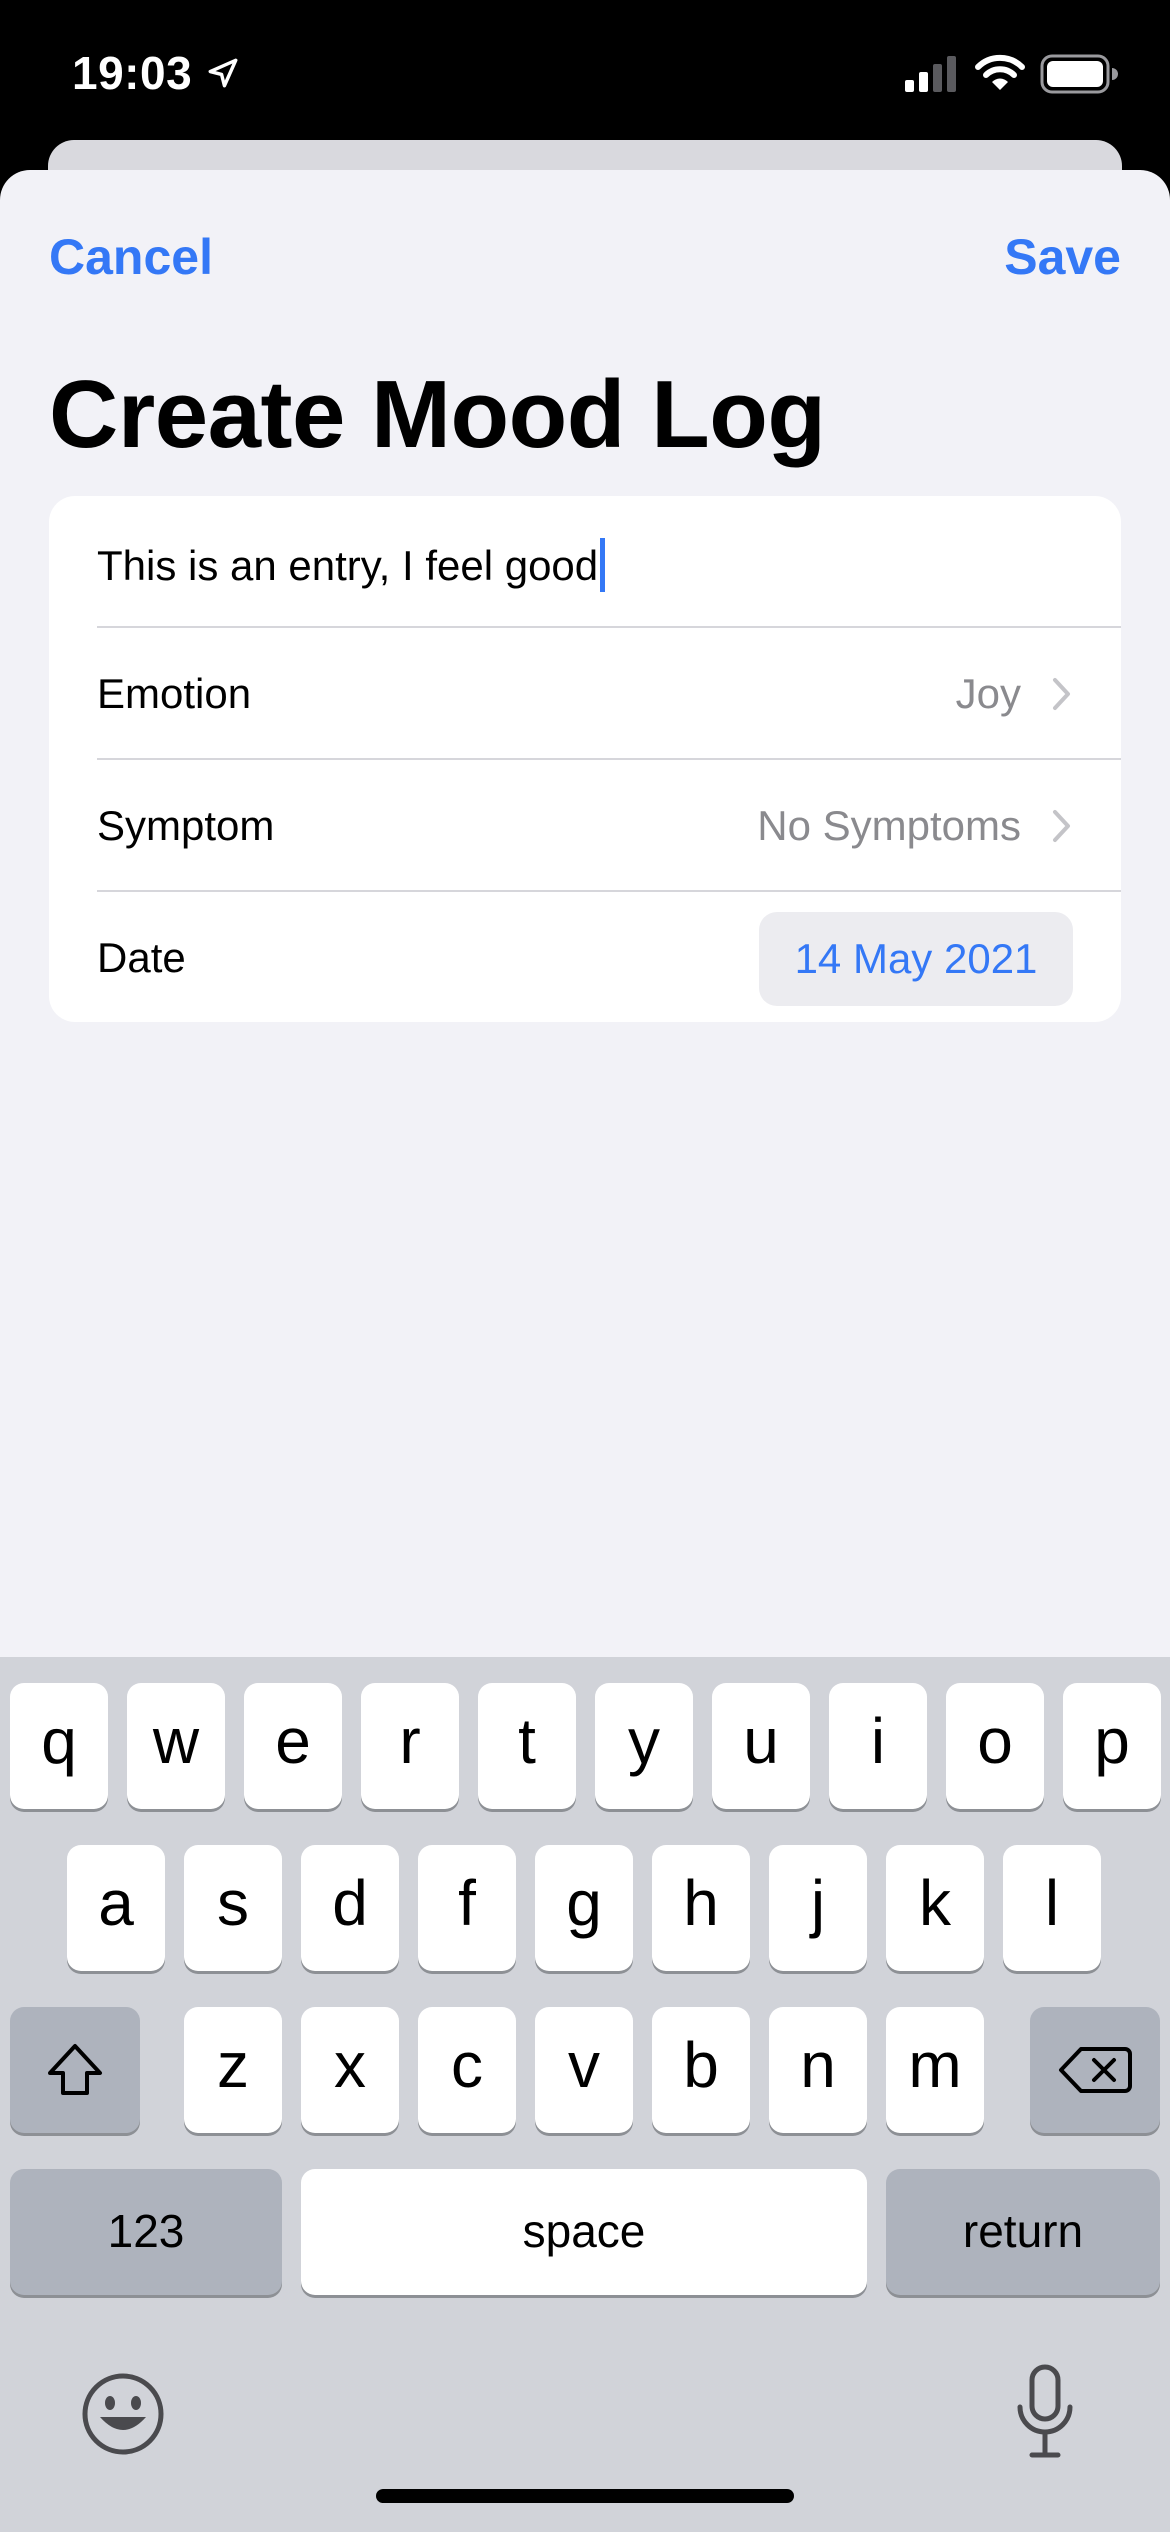 This screenshot has width=1170, height=2532. I want to click on emotion-row: Emotion Joy, so click(585, 694).